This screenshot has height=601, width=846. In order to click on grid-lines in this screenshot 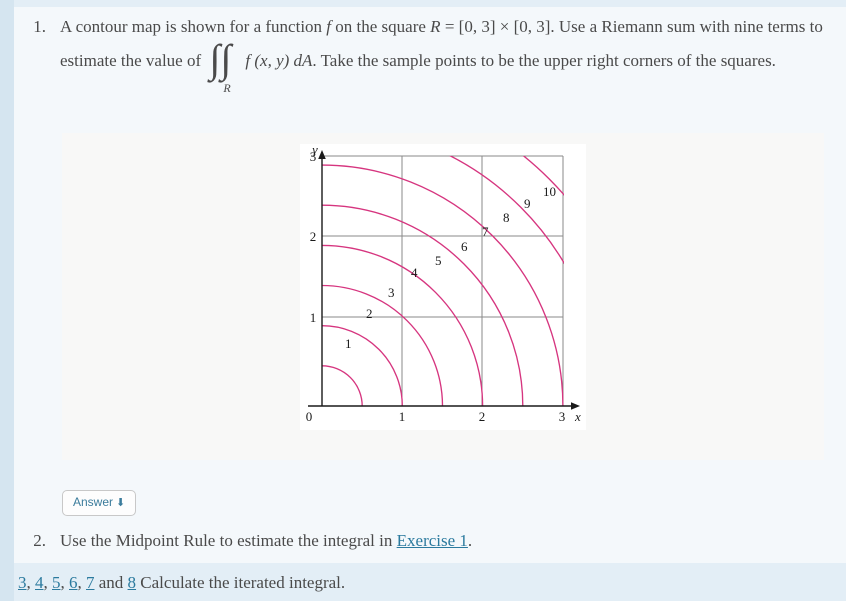, I will do `click(443, 280)`.